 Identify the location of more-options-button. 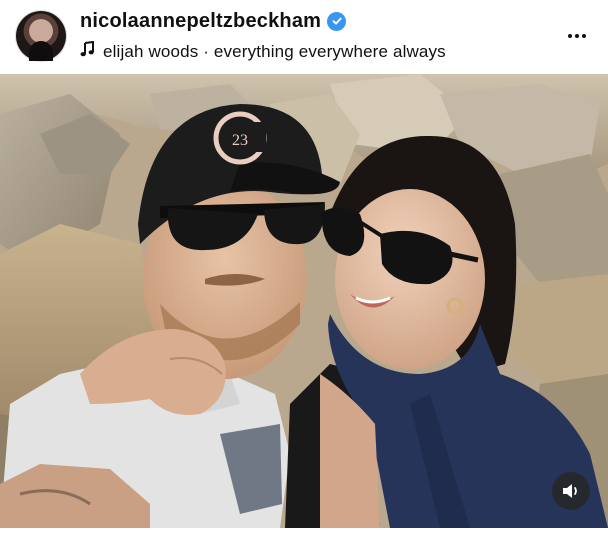
(577, 36).